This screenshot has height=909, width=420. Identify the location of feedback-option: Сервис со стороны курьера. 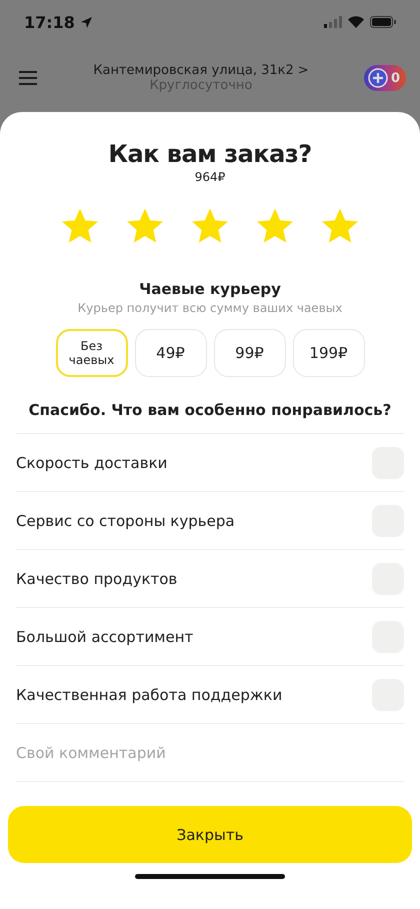
(125, 521).